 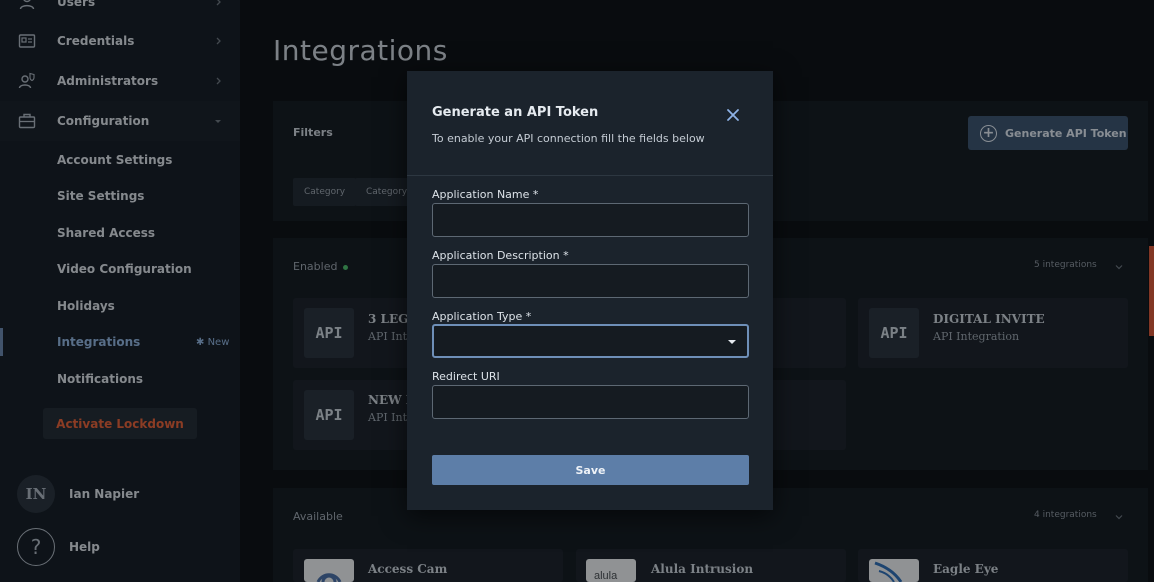 What do you see at coordinates (515, 112) in the screenshot?
I see `modal-title: Generate an API Token` at bounding box center [515, 112].